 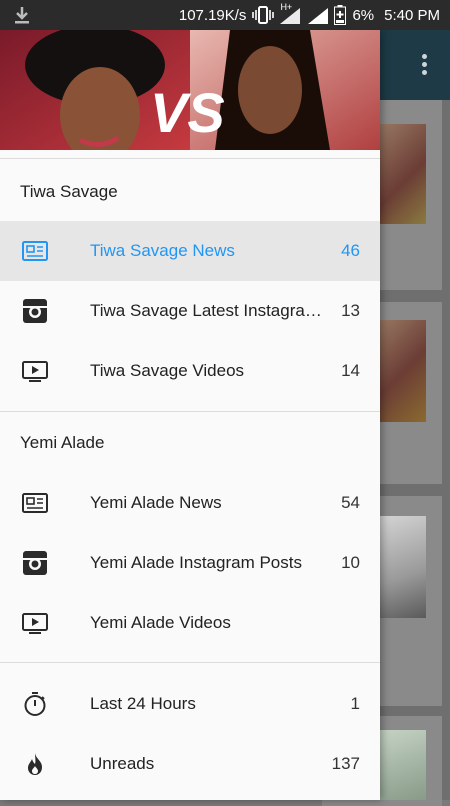 I want to click on menu-item-count: 10, so click(x=350, y=562).